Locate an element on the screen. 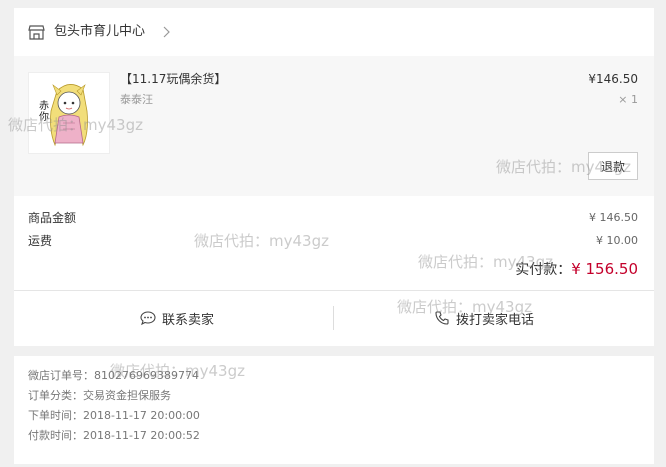 This screenshot has width=666, height=467. shipping-label: 运费 is located at coordinates (40, 241).